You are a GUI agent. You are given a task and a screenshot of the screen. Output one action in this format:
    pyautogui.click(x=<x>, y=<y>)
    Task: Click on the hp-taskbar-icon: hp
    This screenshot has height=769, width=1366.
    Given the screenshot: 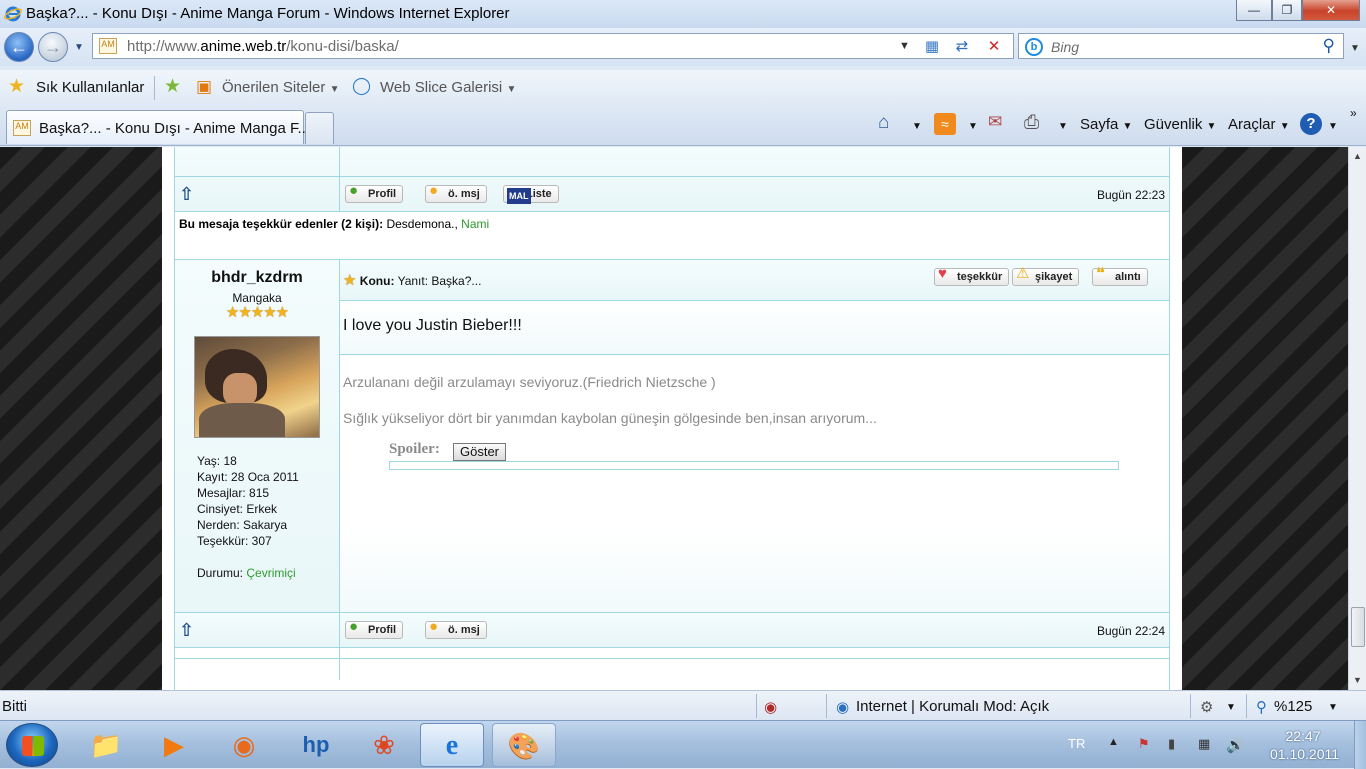 What is the action you would take?
    pyautogui.click(x=316, y=745)
    